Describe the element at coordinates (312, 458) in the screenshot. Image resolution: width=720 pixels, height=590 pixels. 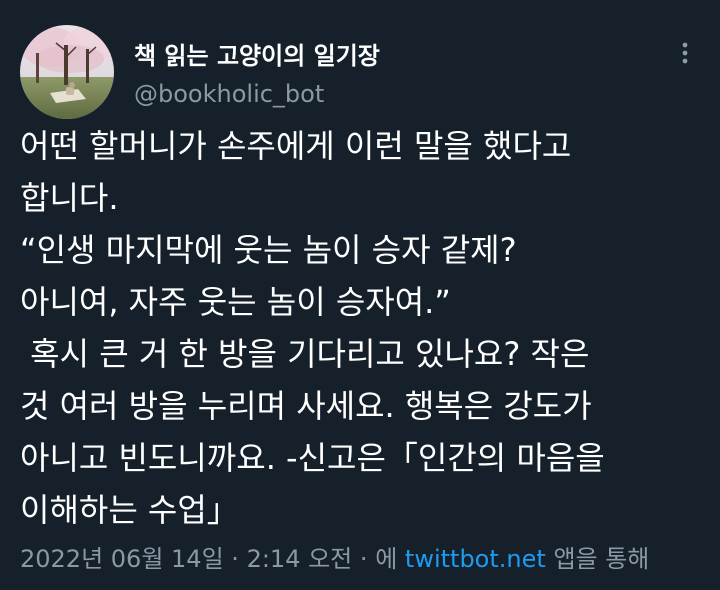
I see `tweet-text-line: 아니고 빈도니까요. -신고은「인간의 마음을` at that location.